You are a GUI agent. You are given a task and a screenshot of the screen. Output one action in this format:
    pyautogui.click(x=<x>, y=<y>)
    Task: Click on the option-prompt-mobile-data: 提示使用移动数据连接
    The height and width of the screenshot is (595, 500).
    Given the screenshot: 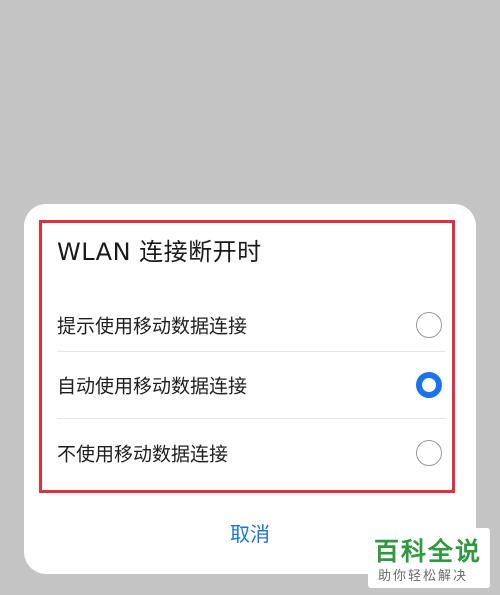 What is the action you would take?
    pyautogui.click(x=250, y=325)
    